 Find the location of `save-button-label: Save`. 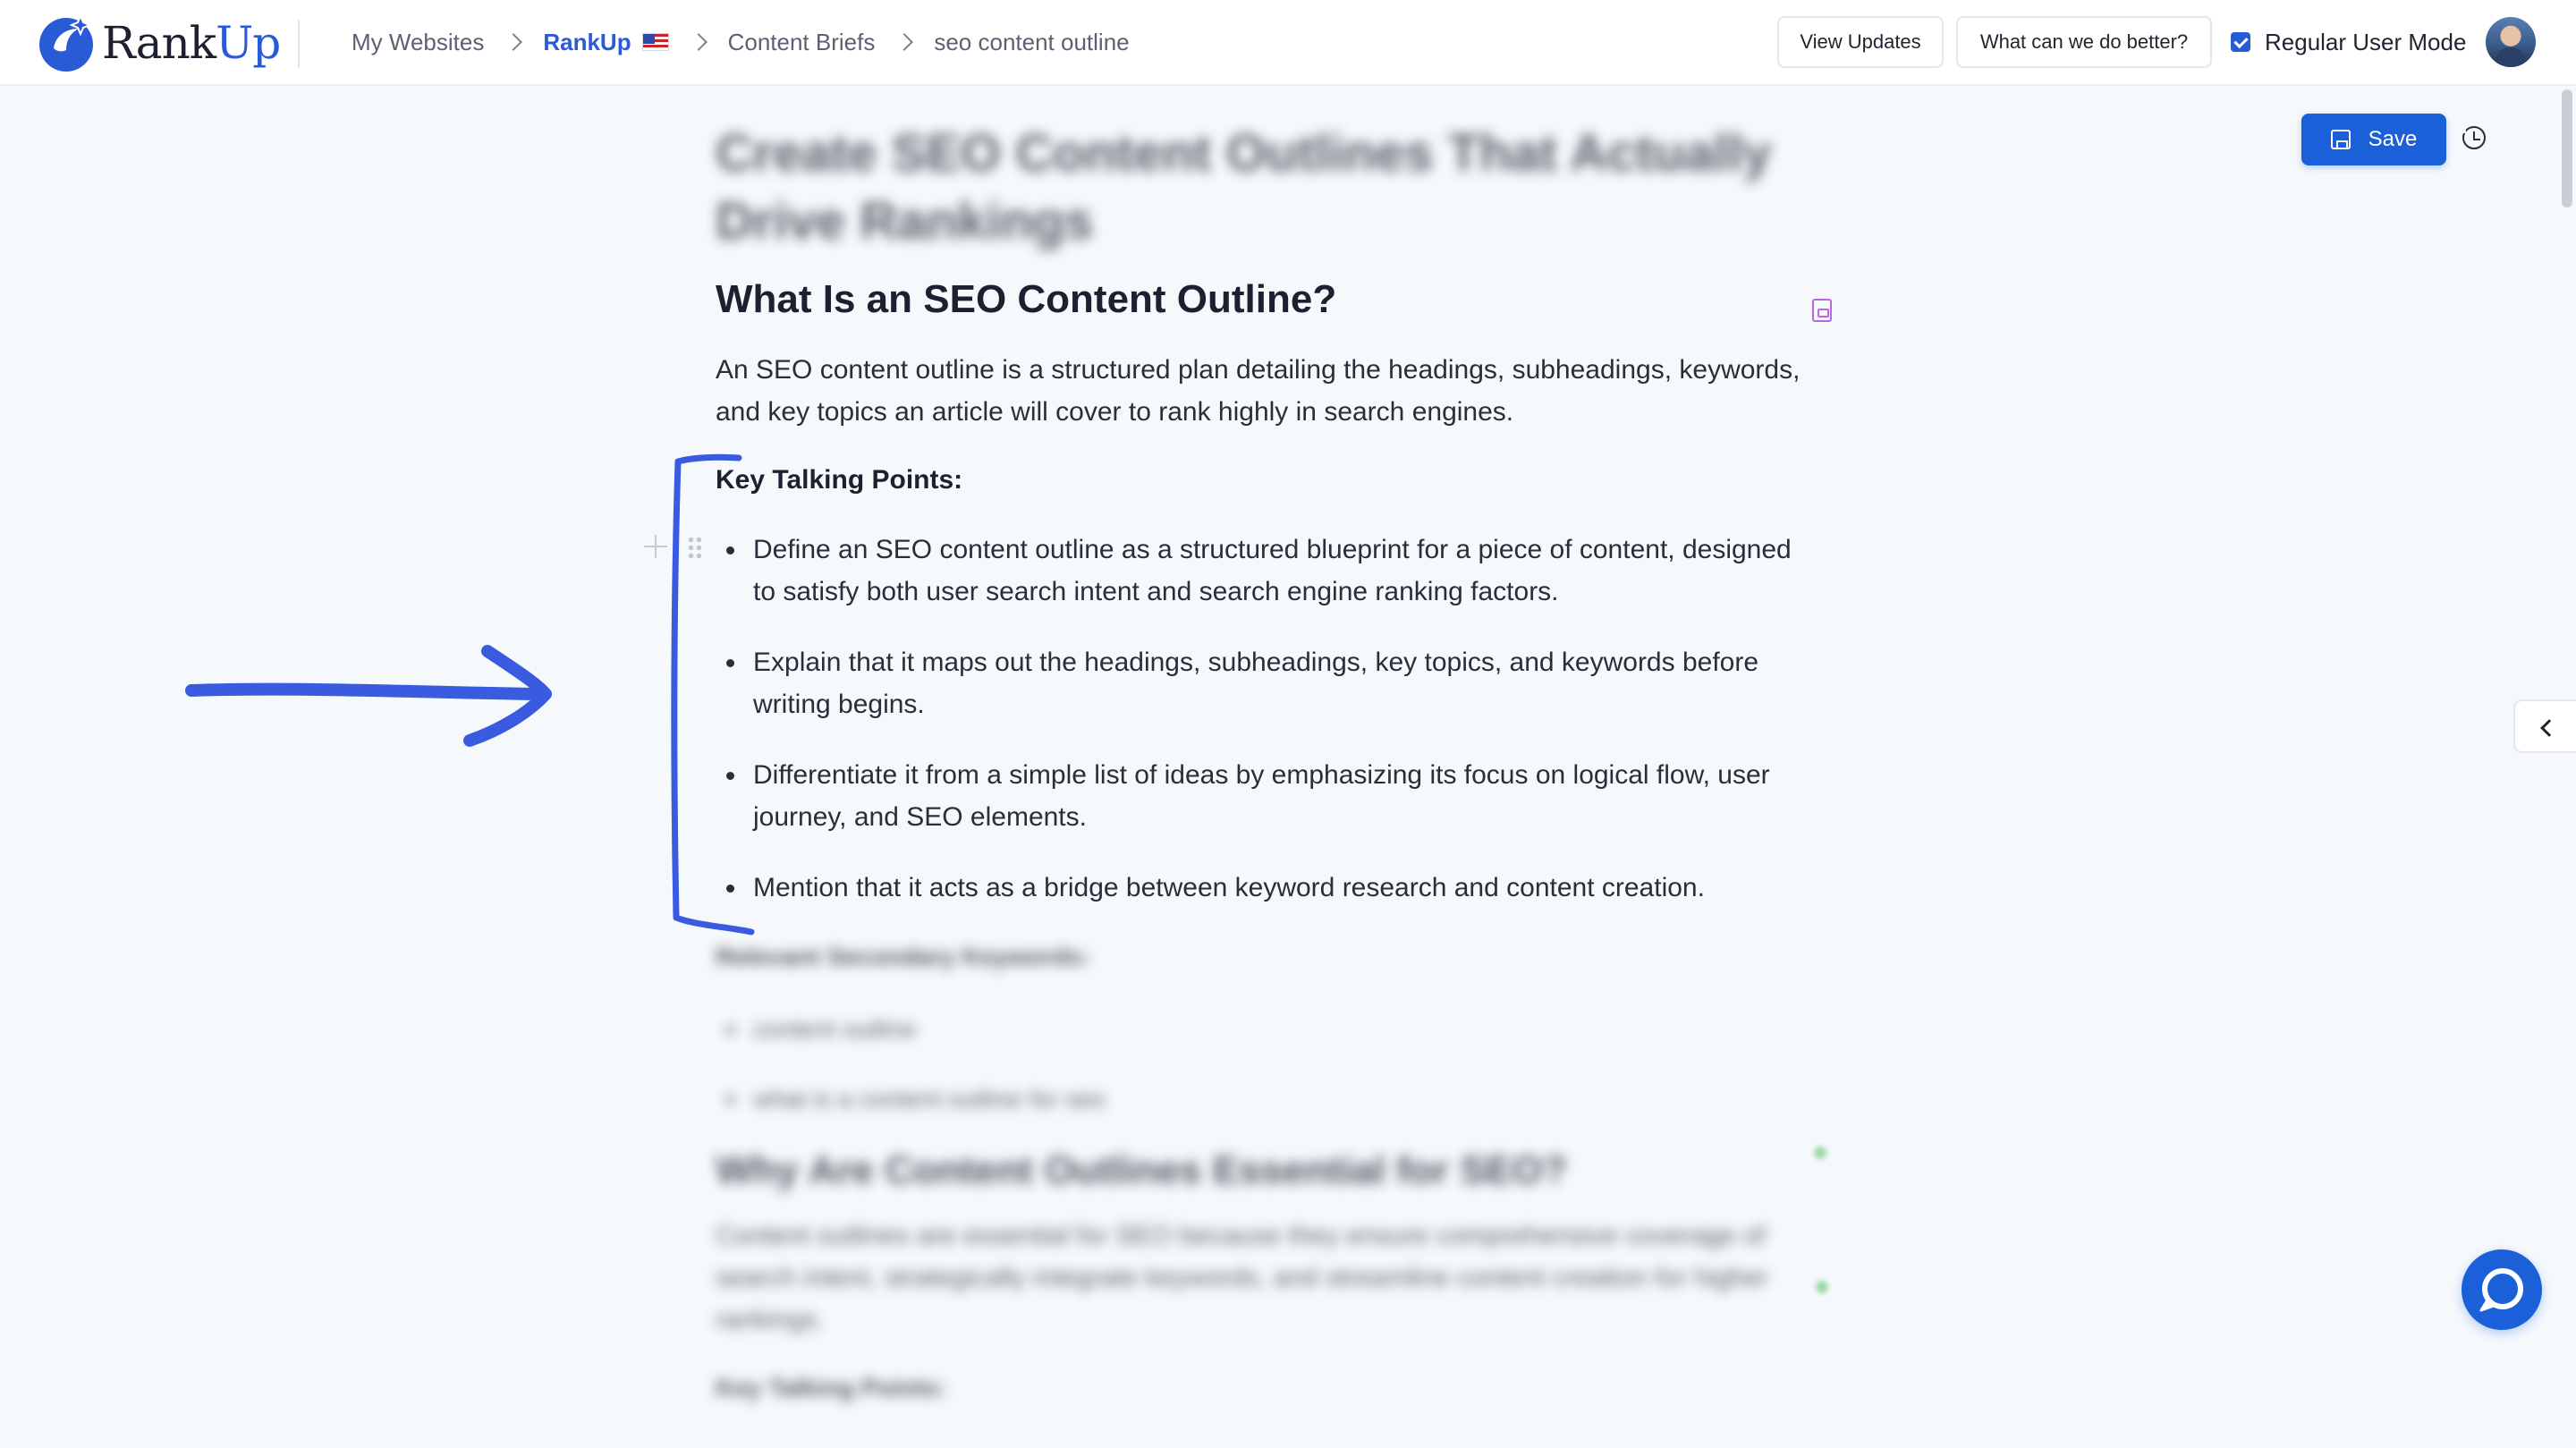

save-button-label: Save is located at coordinates (2393, 139).